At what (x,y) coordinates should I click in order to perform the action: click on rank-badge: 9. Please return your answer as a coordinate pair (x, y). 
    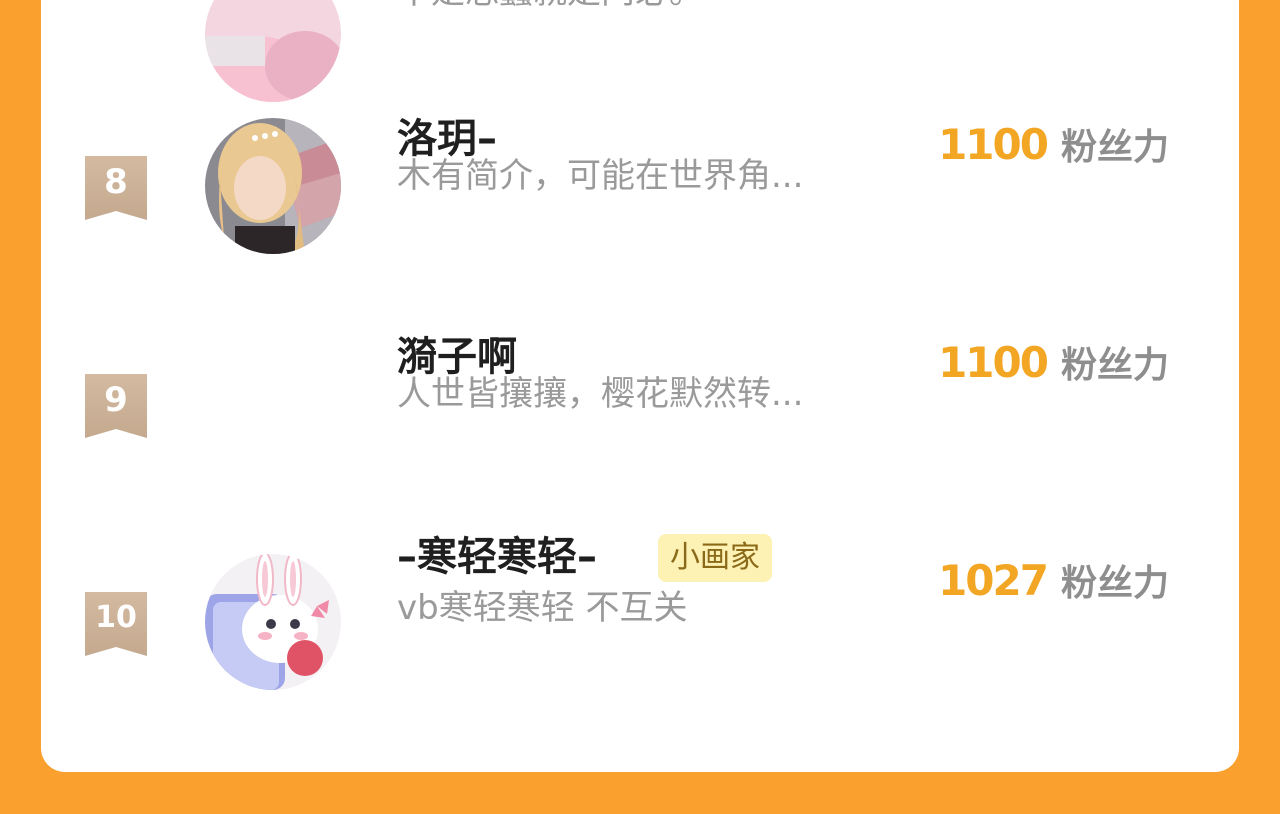
    Looking at the image, I should click on (116, 406).